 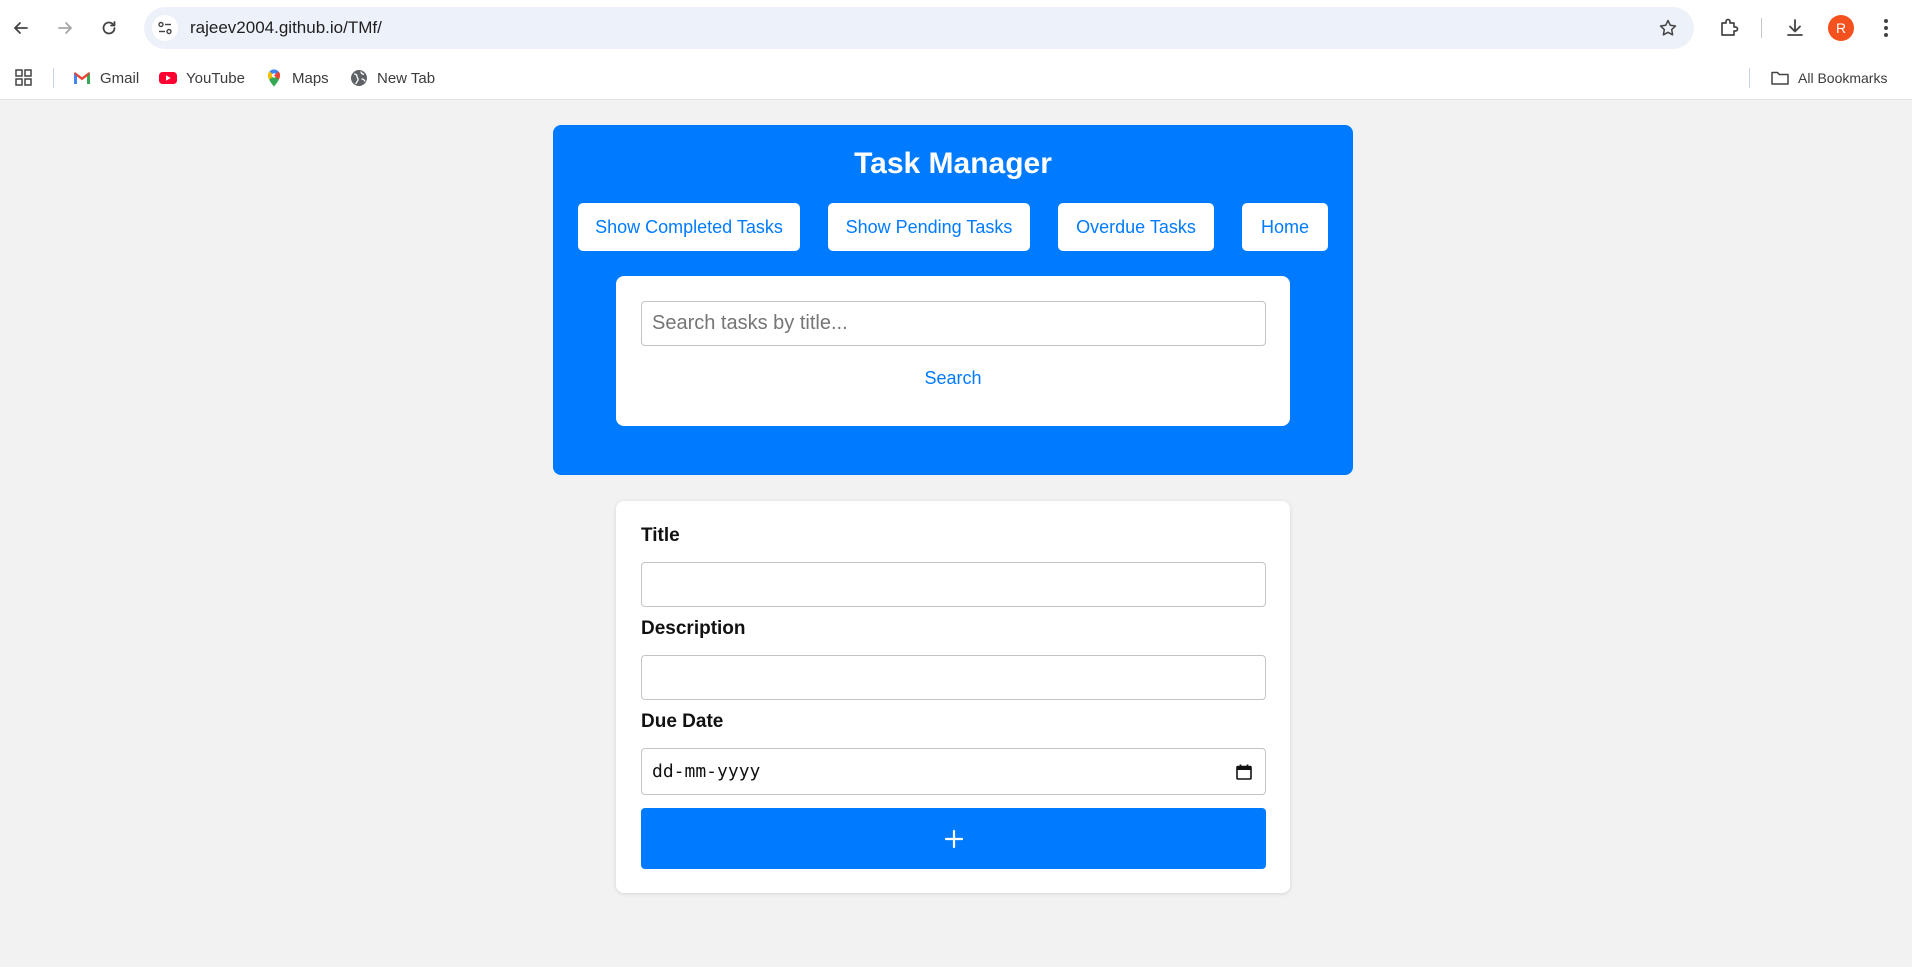 I want to click on add-task-form: Title Description Due Date dd-mm-yyyy, so click(x=953, y=697).